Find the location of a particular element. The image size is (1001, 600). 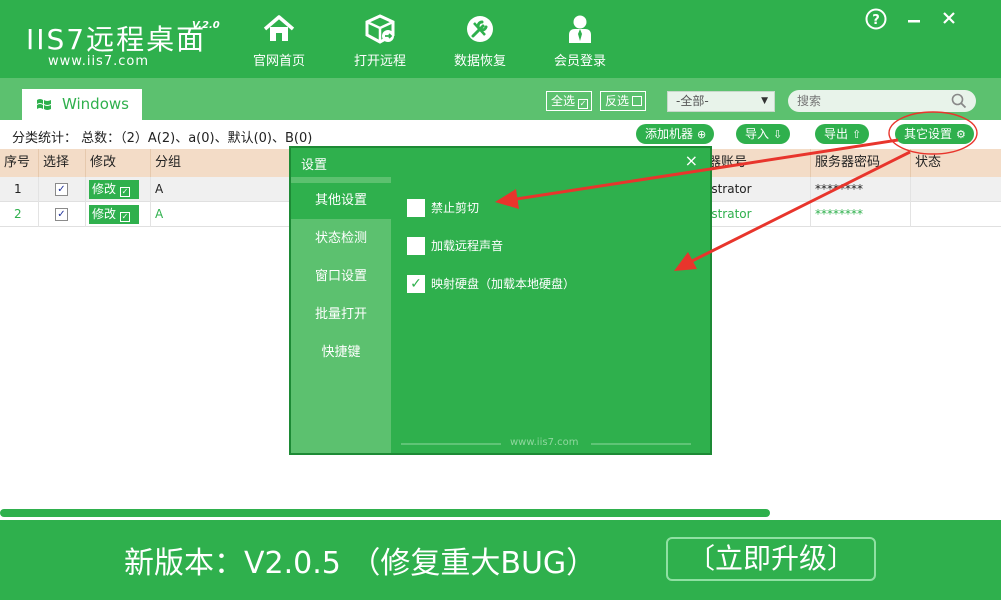

new-version-text: 新版本：V2.0.5 （修复重大BUG） is located at coordinates (360, 563).